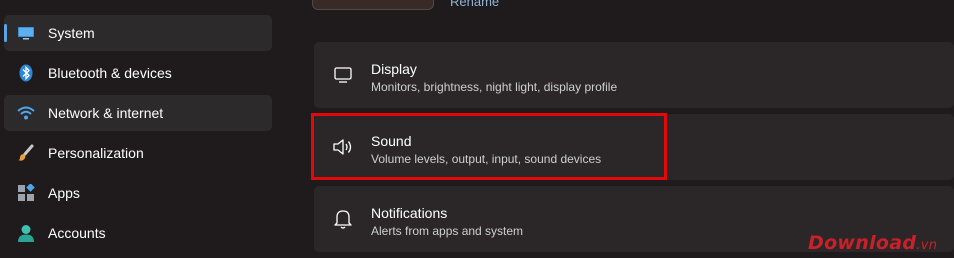  I want to click on sidebar-item-label: Accounts, so click(77, 233).